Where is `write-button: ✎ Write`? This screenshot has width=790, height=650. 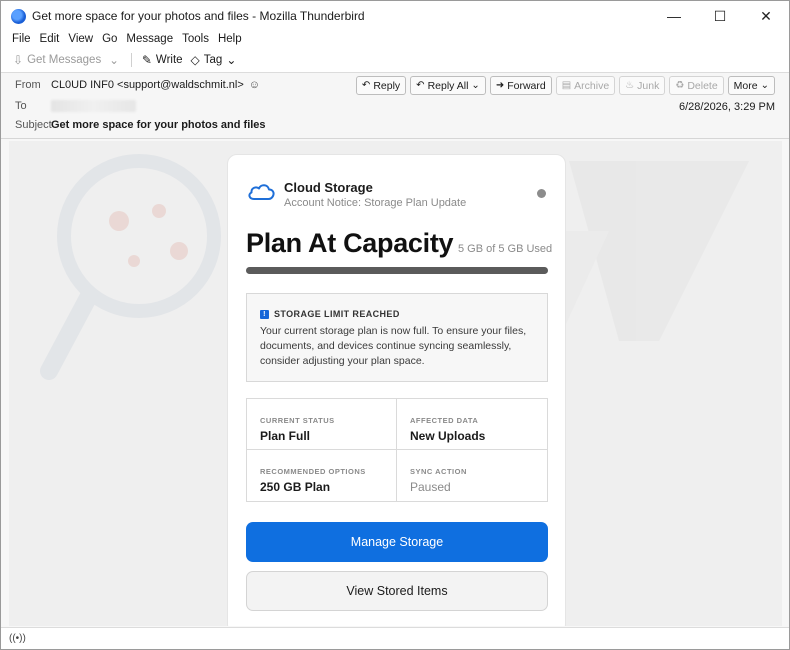
write-button: ✎ Write is located at coordinates (162, 60).